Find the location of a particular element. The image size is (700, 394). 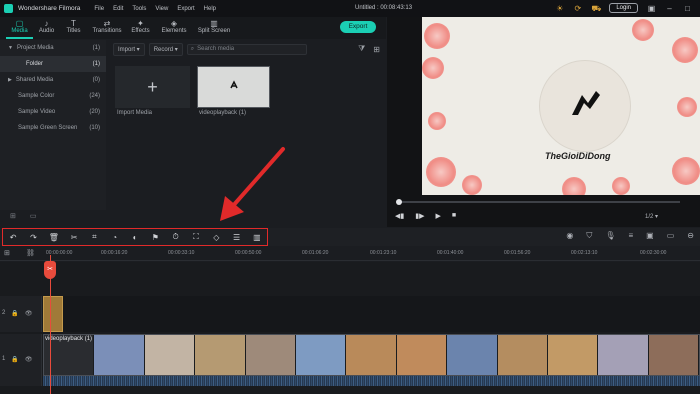

crop-icon: ⌗ is located at coordinates (94, 237).